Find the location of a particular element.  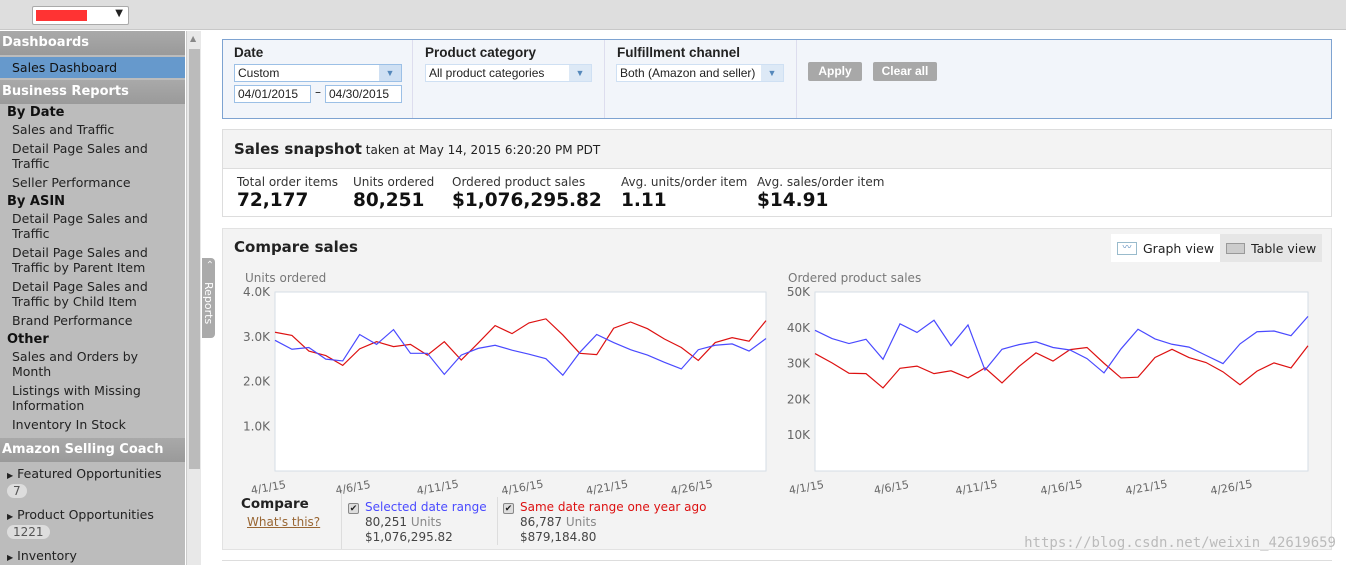

previous-range-checkbox: ✔ is located at coordinates (508, 508).